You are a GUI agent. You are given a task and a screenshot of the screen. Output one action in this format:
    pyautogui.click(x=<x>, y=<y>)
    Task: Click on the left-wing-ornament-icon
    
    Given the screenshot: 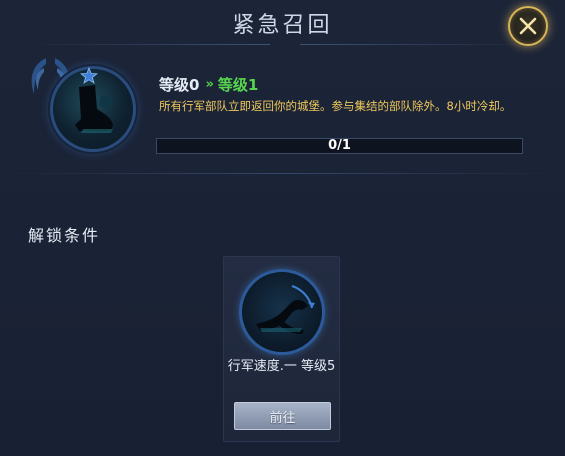 What is the action you would take?
    pyautogui.click(x=38, y=76)
    